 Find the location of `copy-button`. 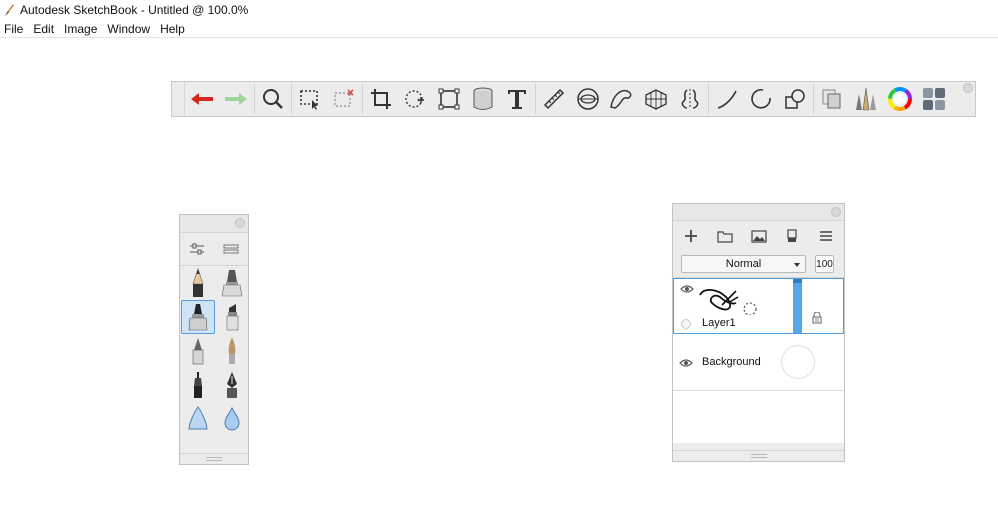

copy-button is located at coordinates (832, 99).